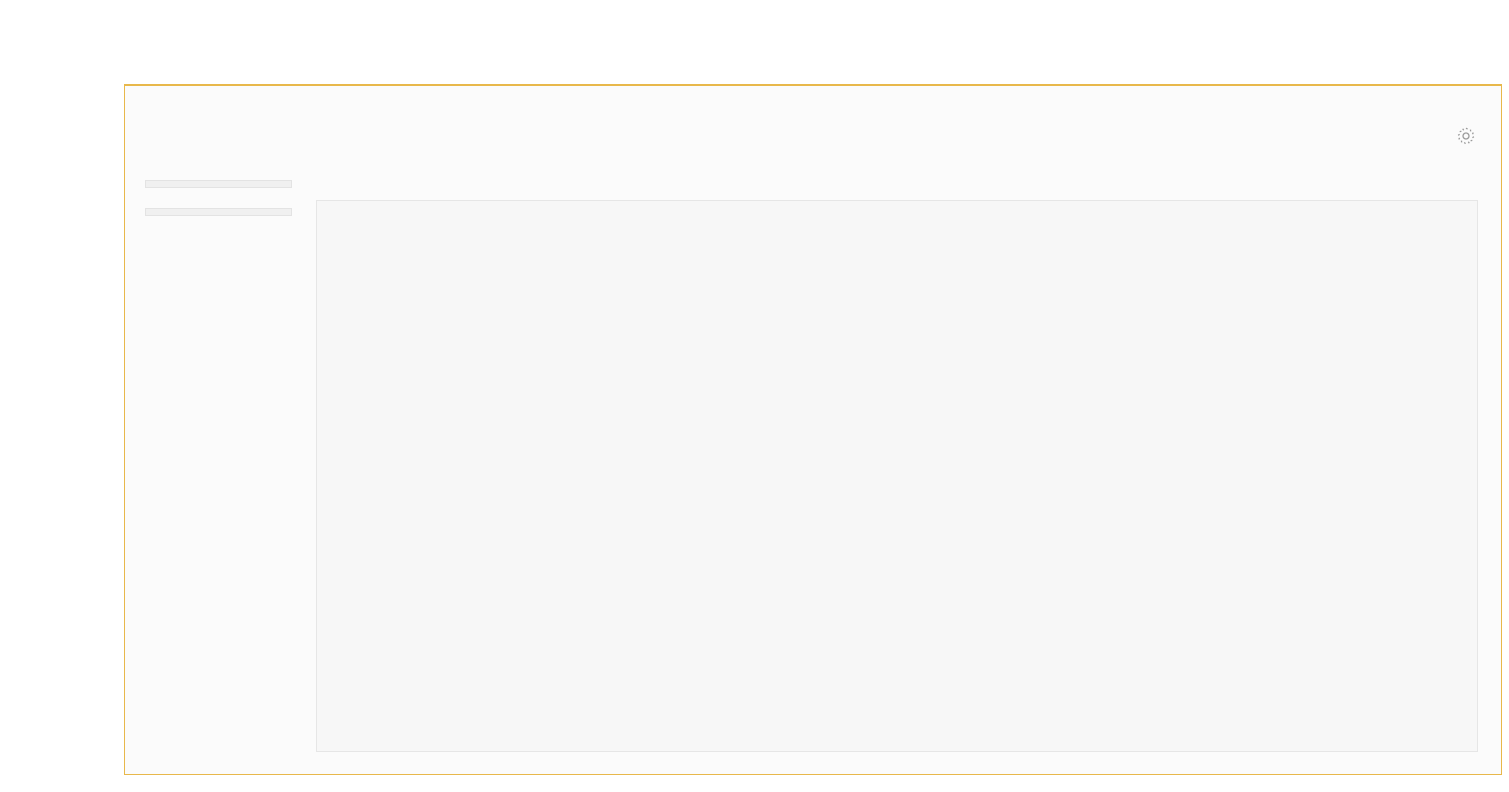 The height and width of the screenshot is (792, 1509). What do you see at coordinates (255, 212) in the screenshot?
I see `r-stats-column-header` at bounding box center [255, 212].